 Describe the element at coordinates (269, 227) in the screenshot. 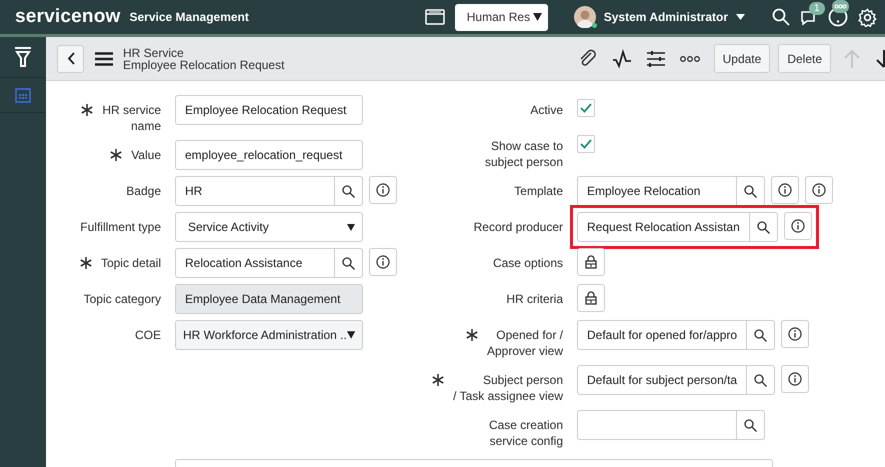

I see `select-field: Service Activity` at that location.